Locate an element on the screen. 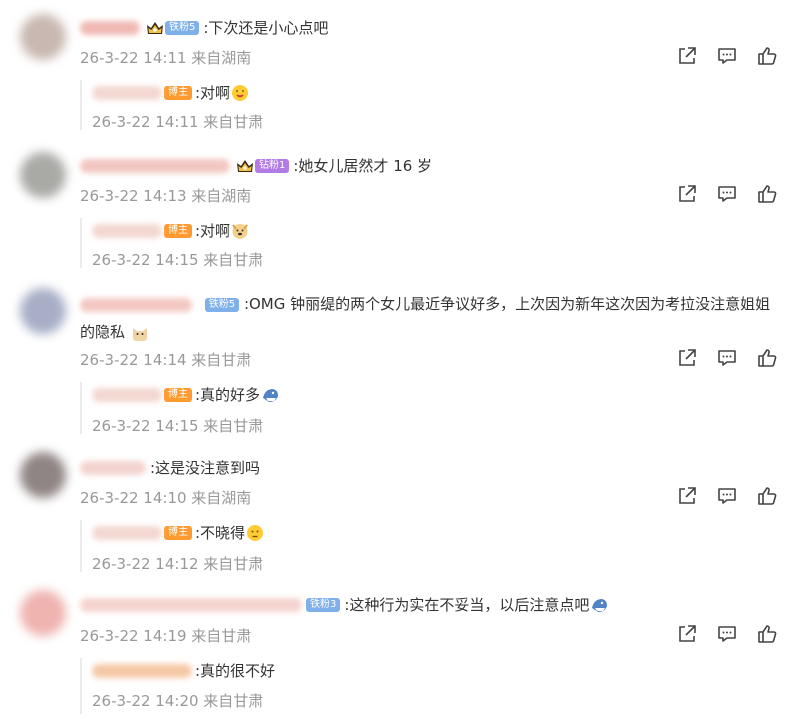 This screenshot has width=798, height=719. doge-emoji is located at coordinates (240, 231).